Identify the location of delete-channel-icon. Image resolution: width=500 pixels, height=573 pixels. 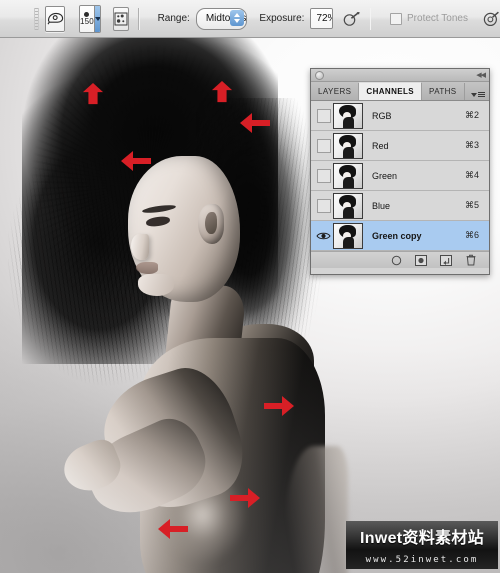
(471, 260).